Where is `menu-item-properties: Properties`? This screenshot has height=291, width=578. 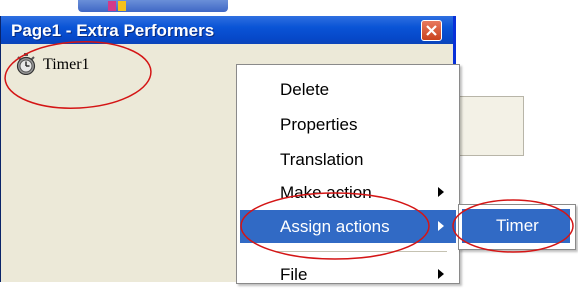
menu-item-properties: Properties is located at coordinates (348, 124).